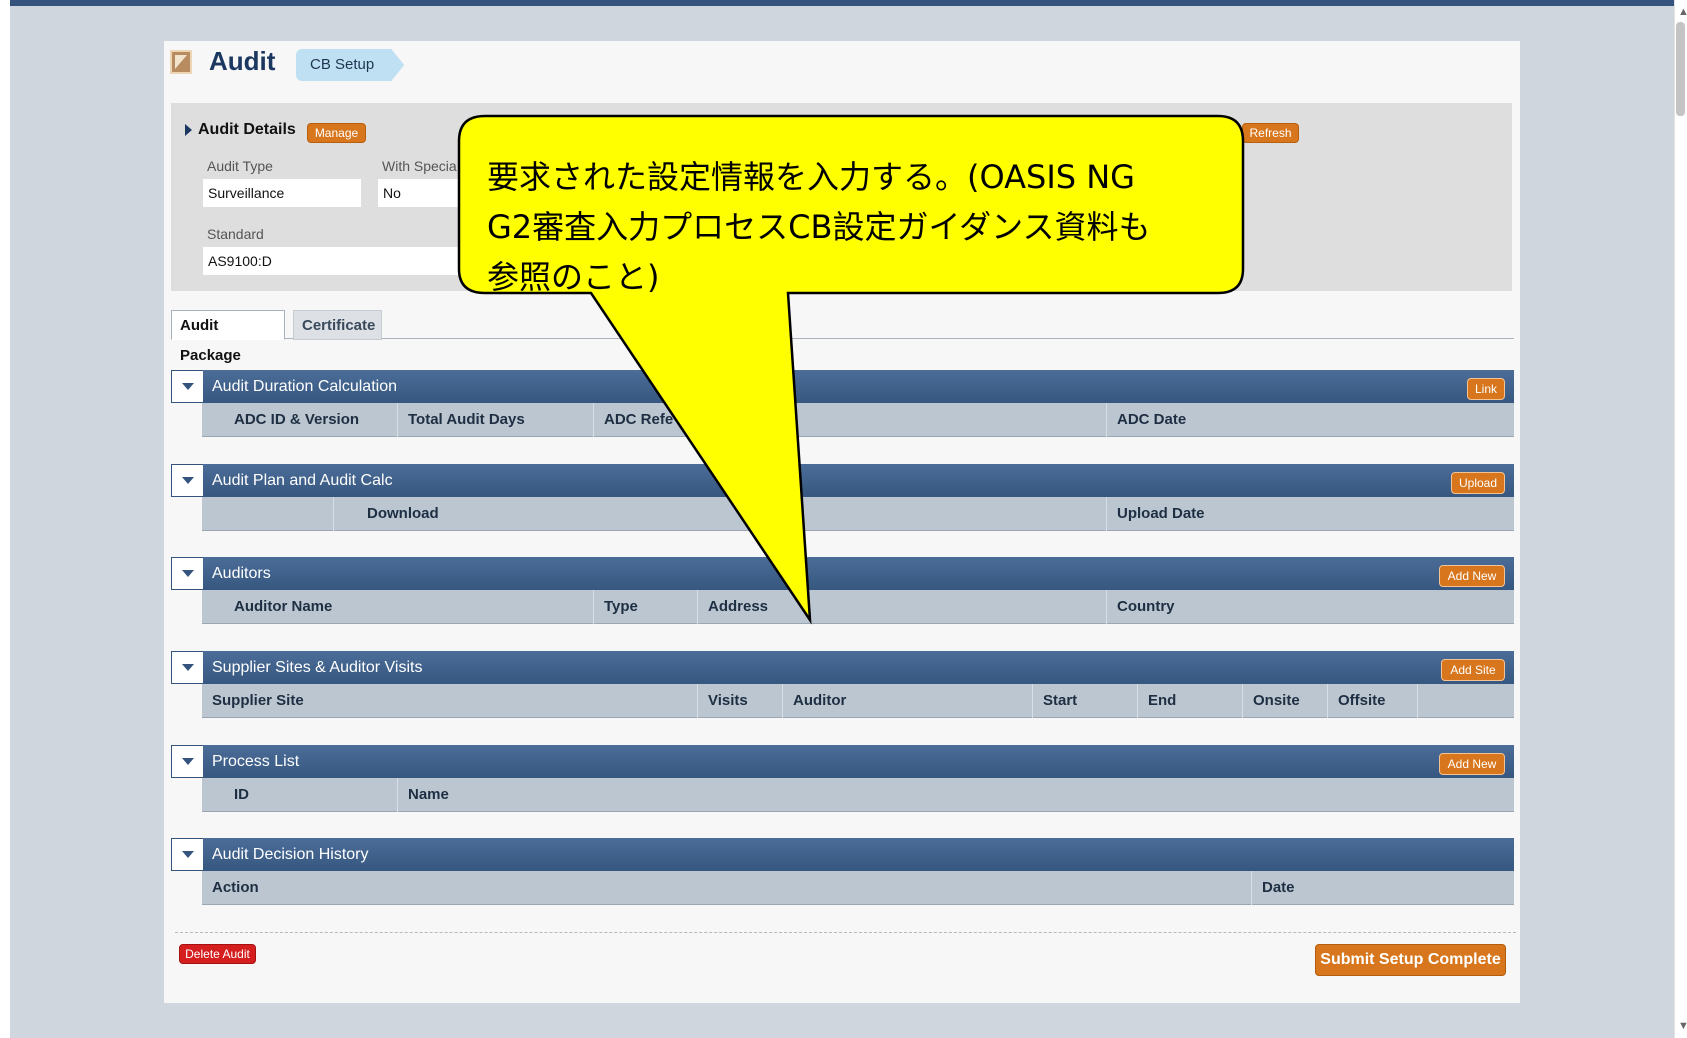 Image resolution: width=1687 pixels, height=1038 pixels. What do you see at coordinates (235, 234) in the screenshot?
I see `standard-label: Standard` at bounding box center [235, 234].